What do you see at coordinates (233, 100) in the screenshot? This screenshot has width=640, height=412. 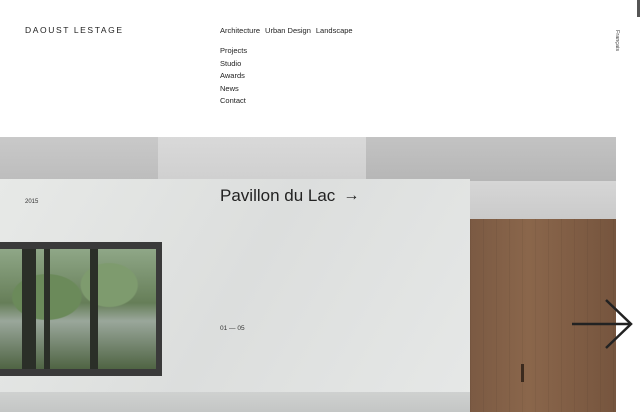 I see `menu-contact: Contact` at bounding box center [233, 100].